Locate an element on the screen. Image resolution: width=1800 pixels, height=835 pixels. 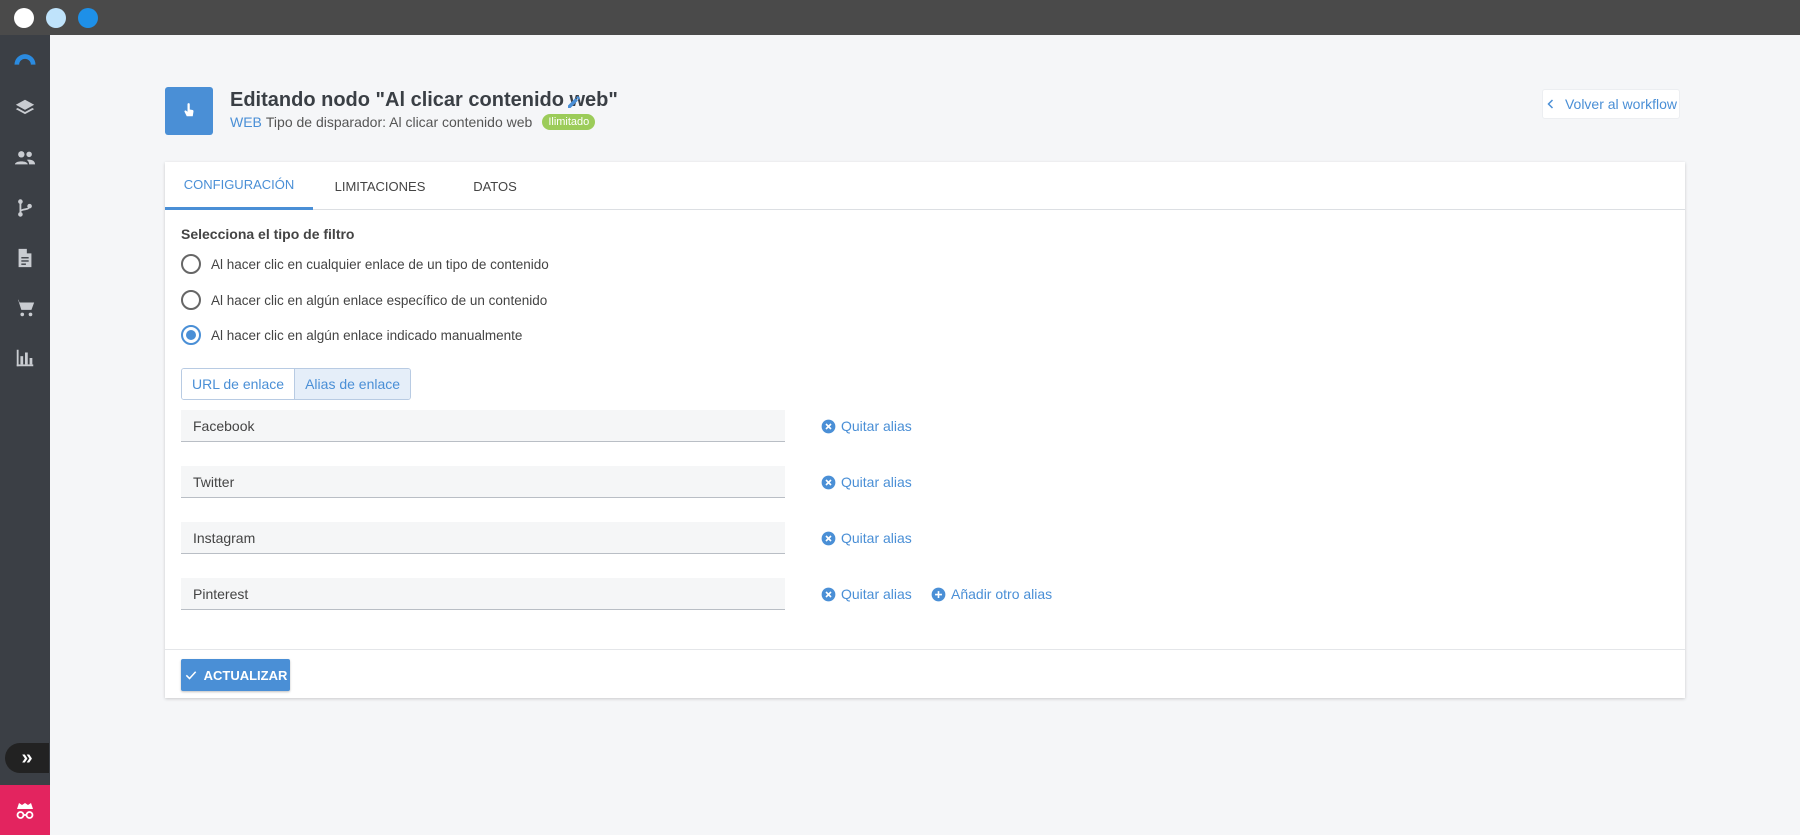
window-close-button is located at coordinates (24, 18).